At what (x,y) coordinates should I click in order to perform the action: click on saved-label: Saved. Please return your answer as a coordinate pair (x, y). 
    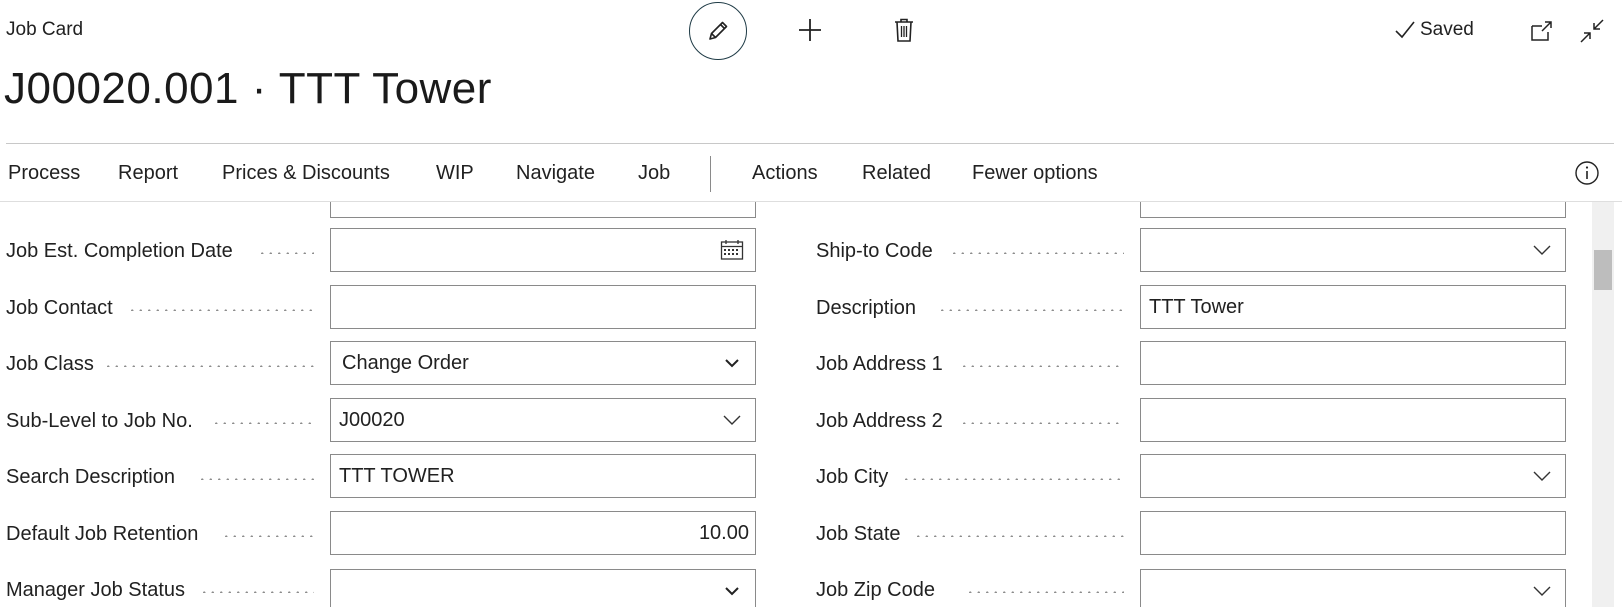
    Looking at the image, I should click on (1447, 29).